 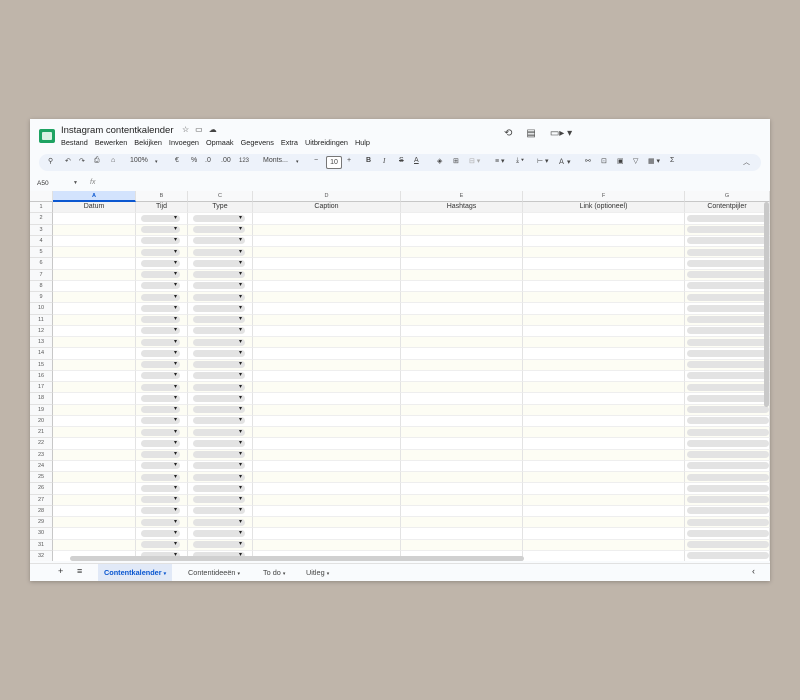 I want to click on row-header: 8, so click(x=41, y=286).